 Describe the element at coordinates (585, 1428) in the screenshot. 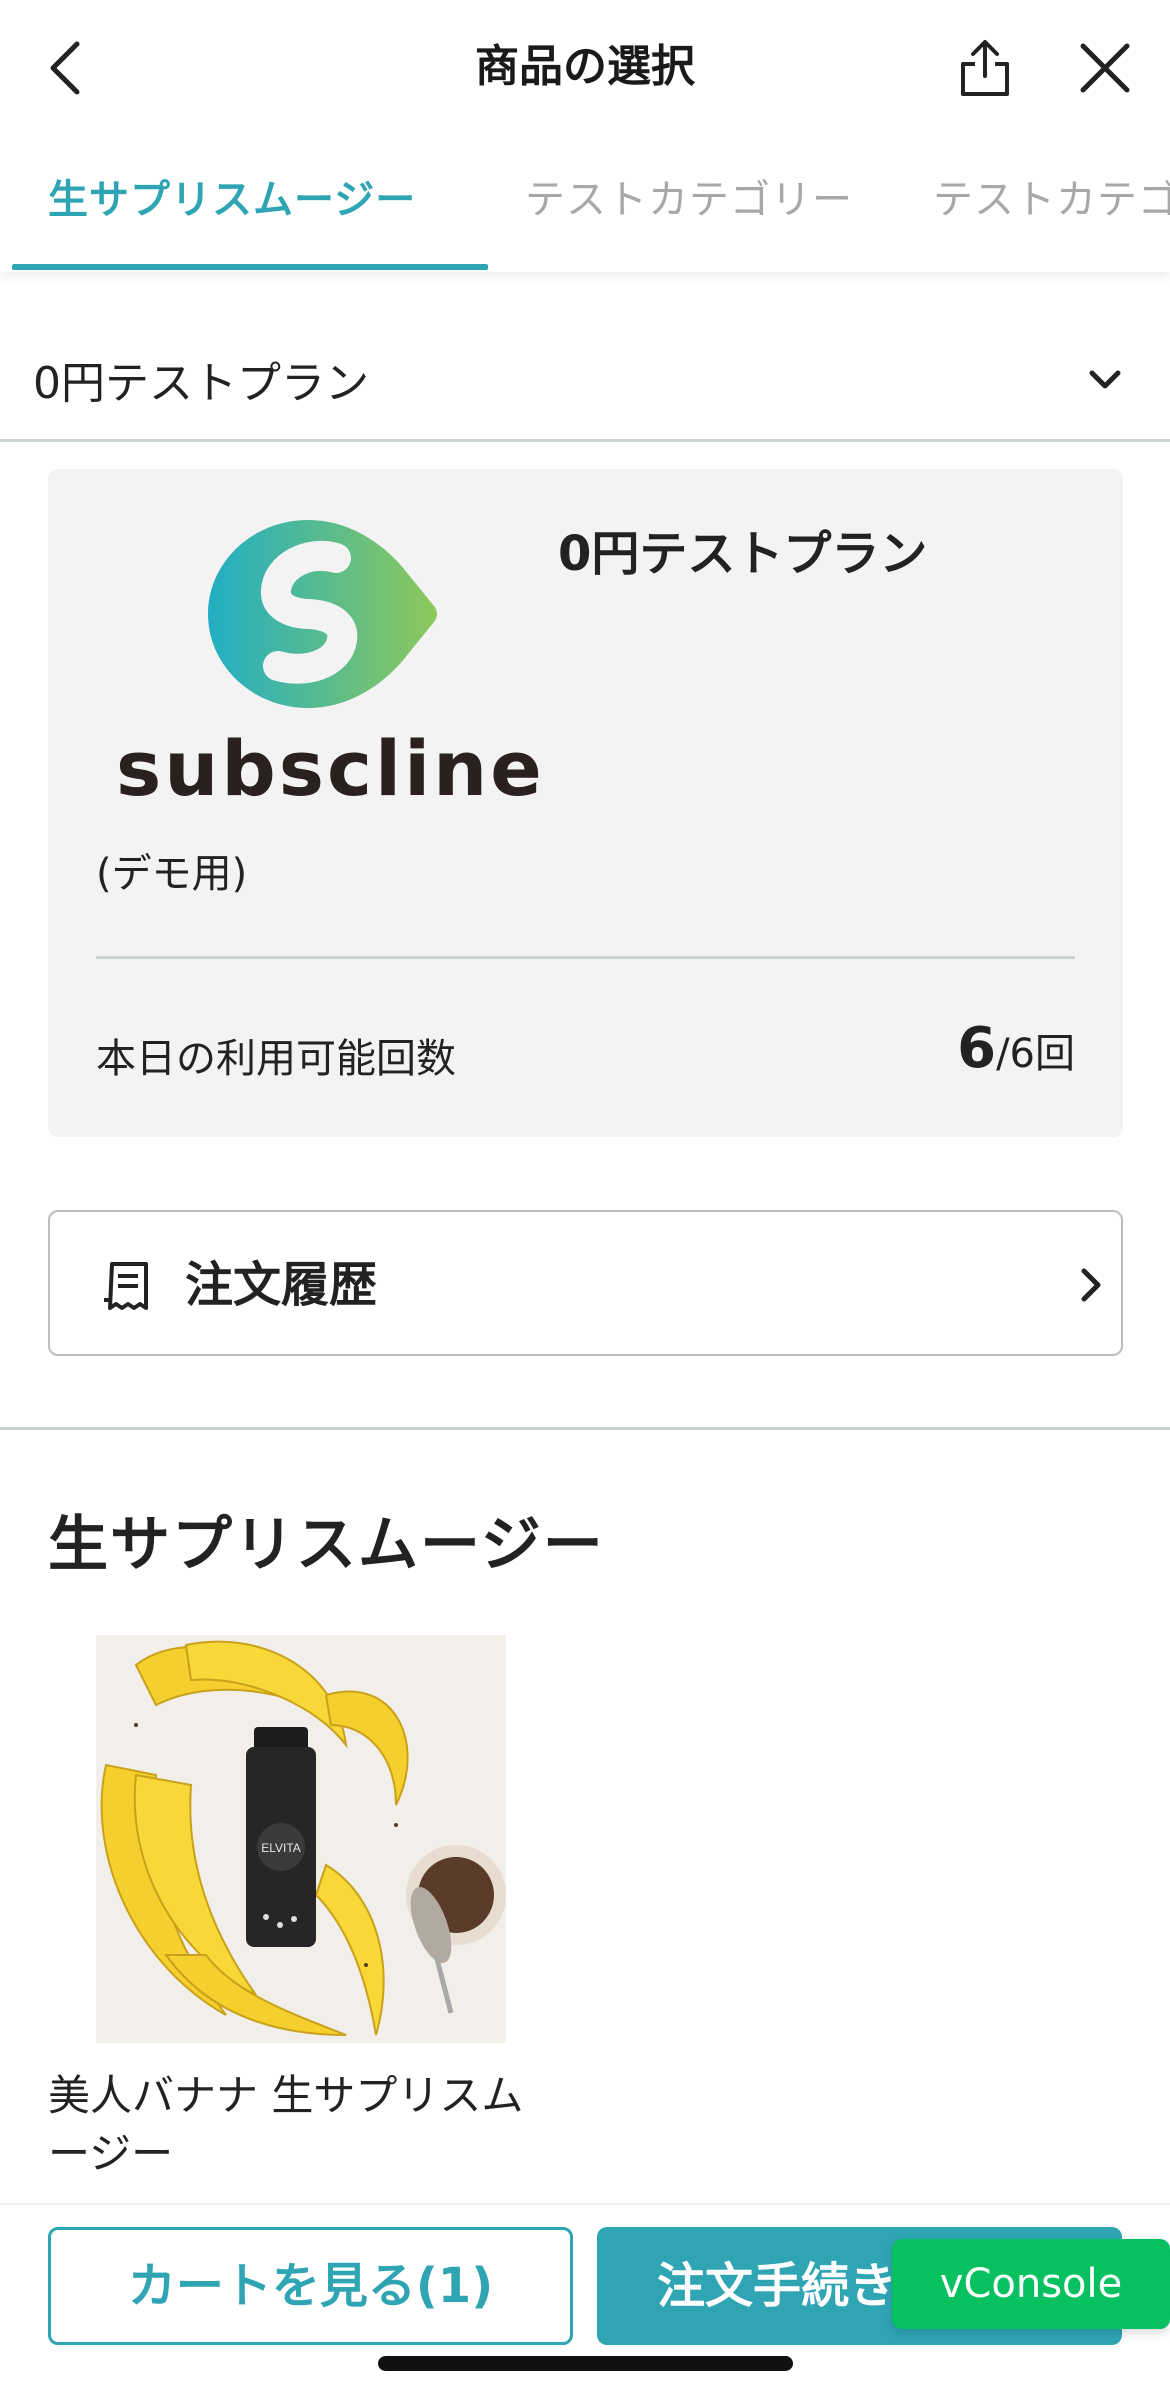

I see `section-divider` at that location.